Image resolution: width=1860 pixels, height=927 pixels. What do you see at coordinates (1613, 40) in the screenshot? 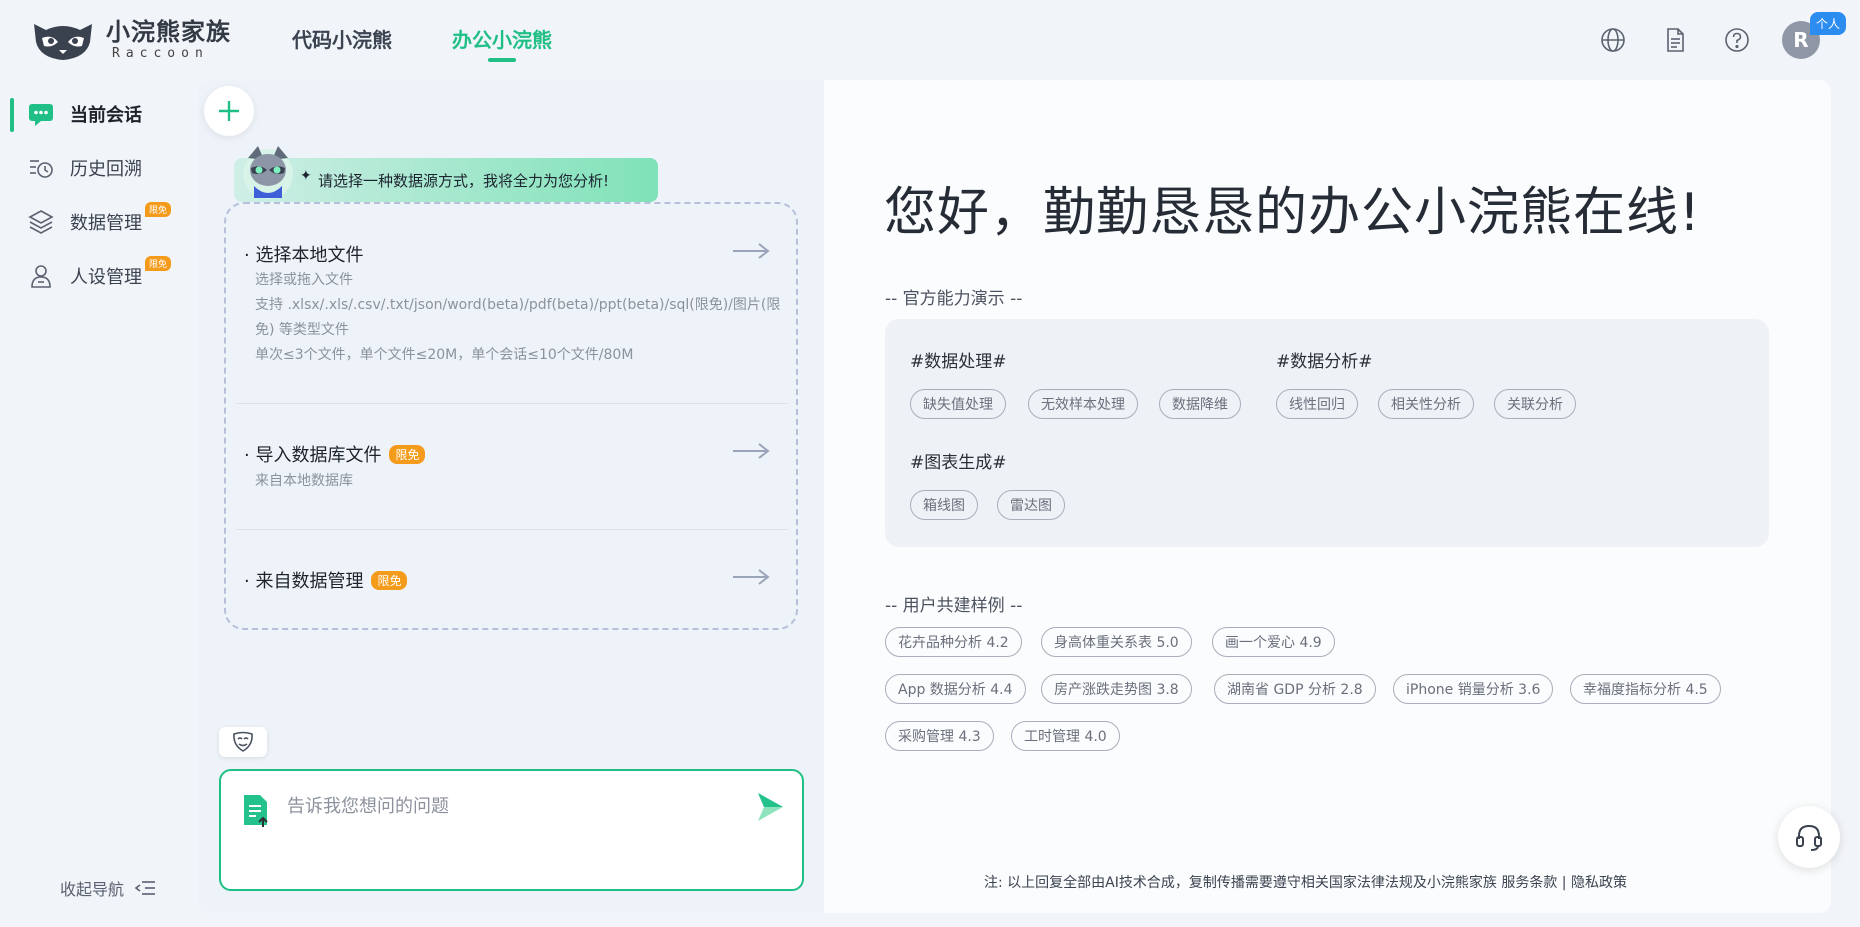
I see `globe-icon` at bounding box center [1613, 40].